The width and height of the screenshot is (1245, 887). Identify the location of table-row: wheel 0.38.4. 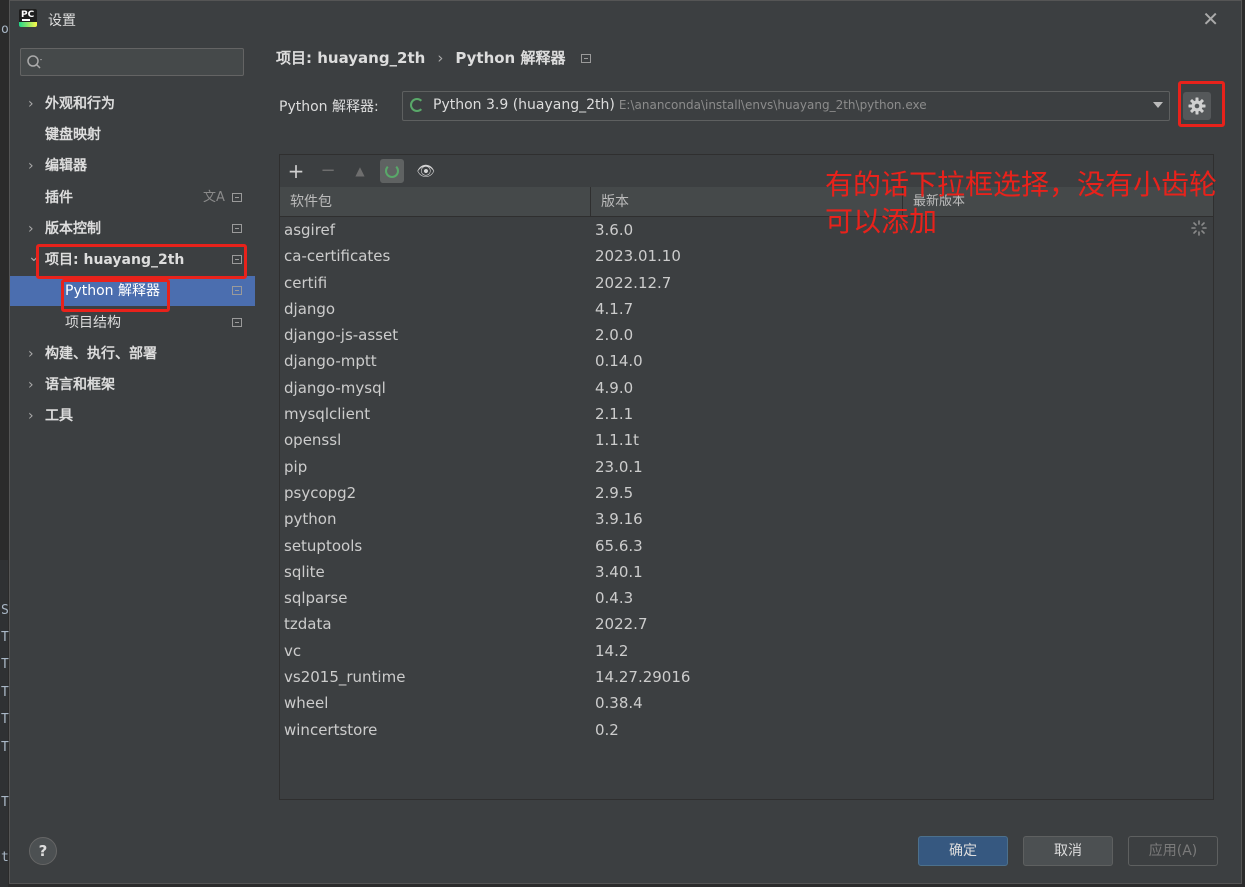
(746, 703).